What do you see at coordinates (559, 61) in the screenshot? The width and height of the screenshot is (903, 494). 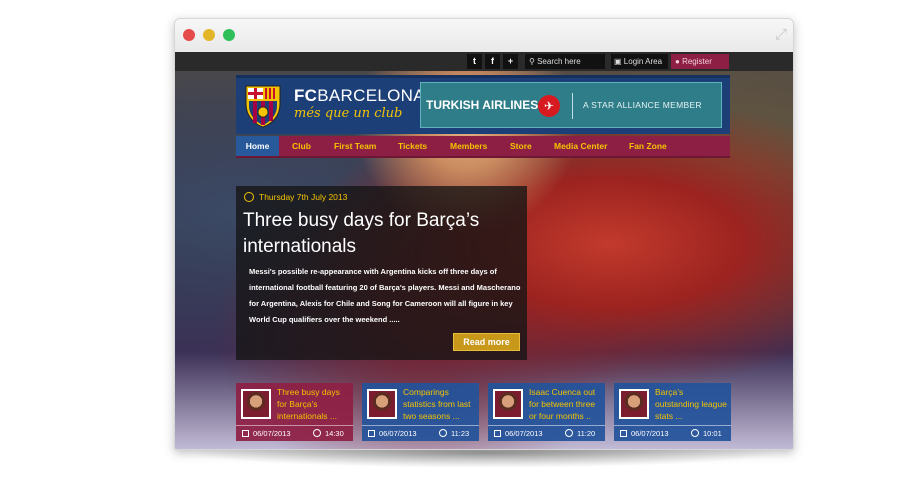 I see `search-placeholder: Search here` at bounding box center [559, 61].